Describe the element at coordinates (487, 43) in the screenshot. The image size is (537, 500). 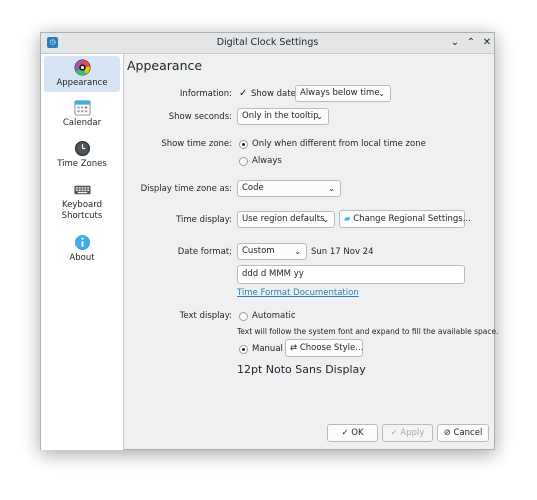
I see `close-icon: ✕` at that location.